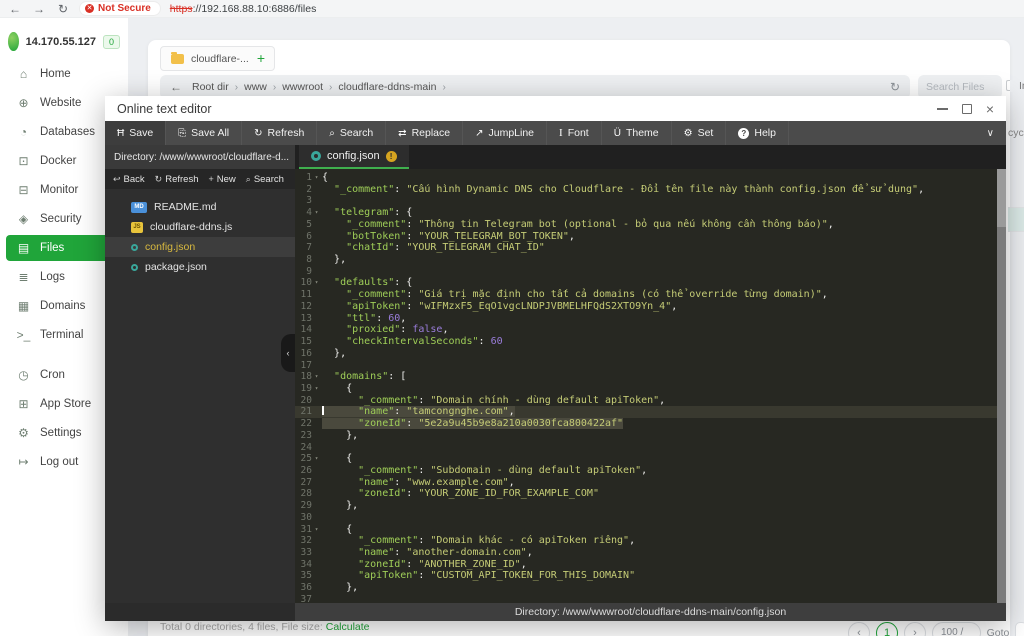 The height and width of the screenshot is (636, 1024). I want to click on gutter-line: 15, so click(308, 342).